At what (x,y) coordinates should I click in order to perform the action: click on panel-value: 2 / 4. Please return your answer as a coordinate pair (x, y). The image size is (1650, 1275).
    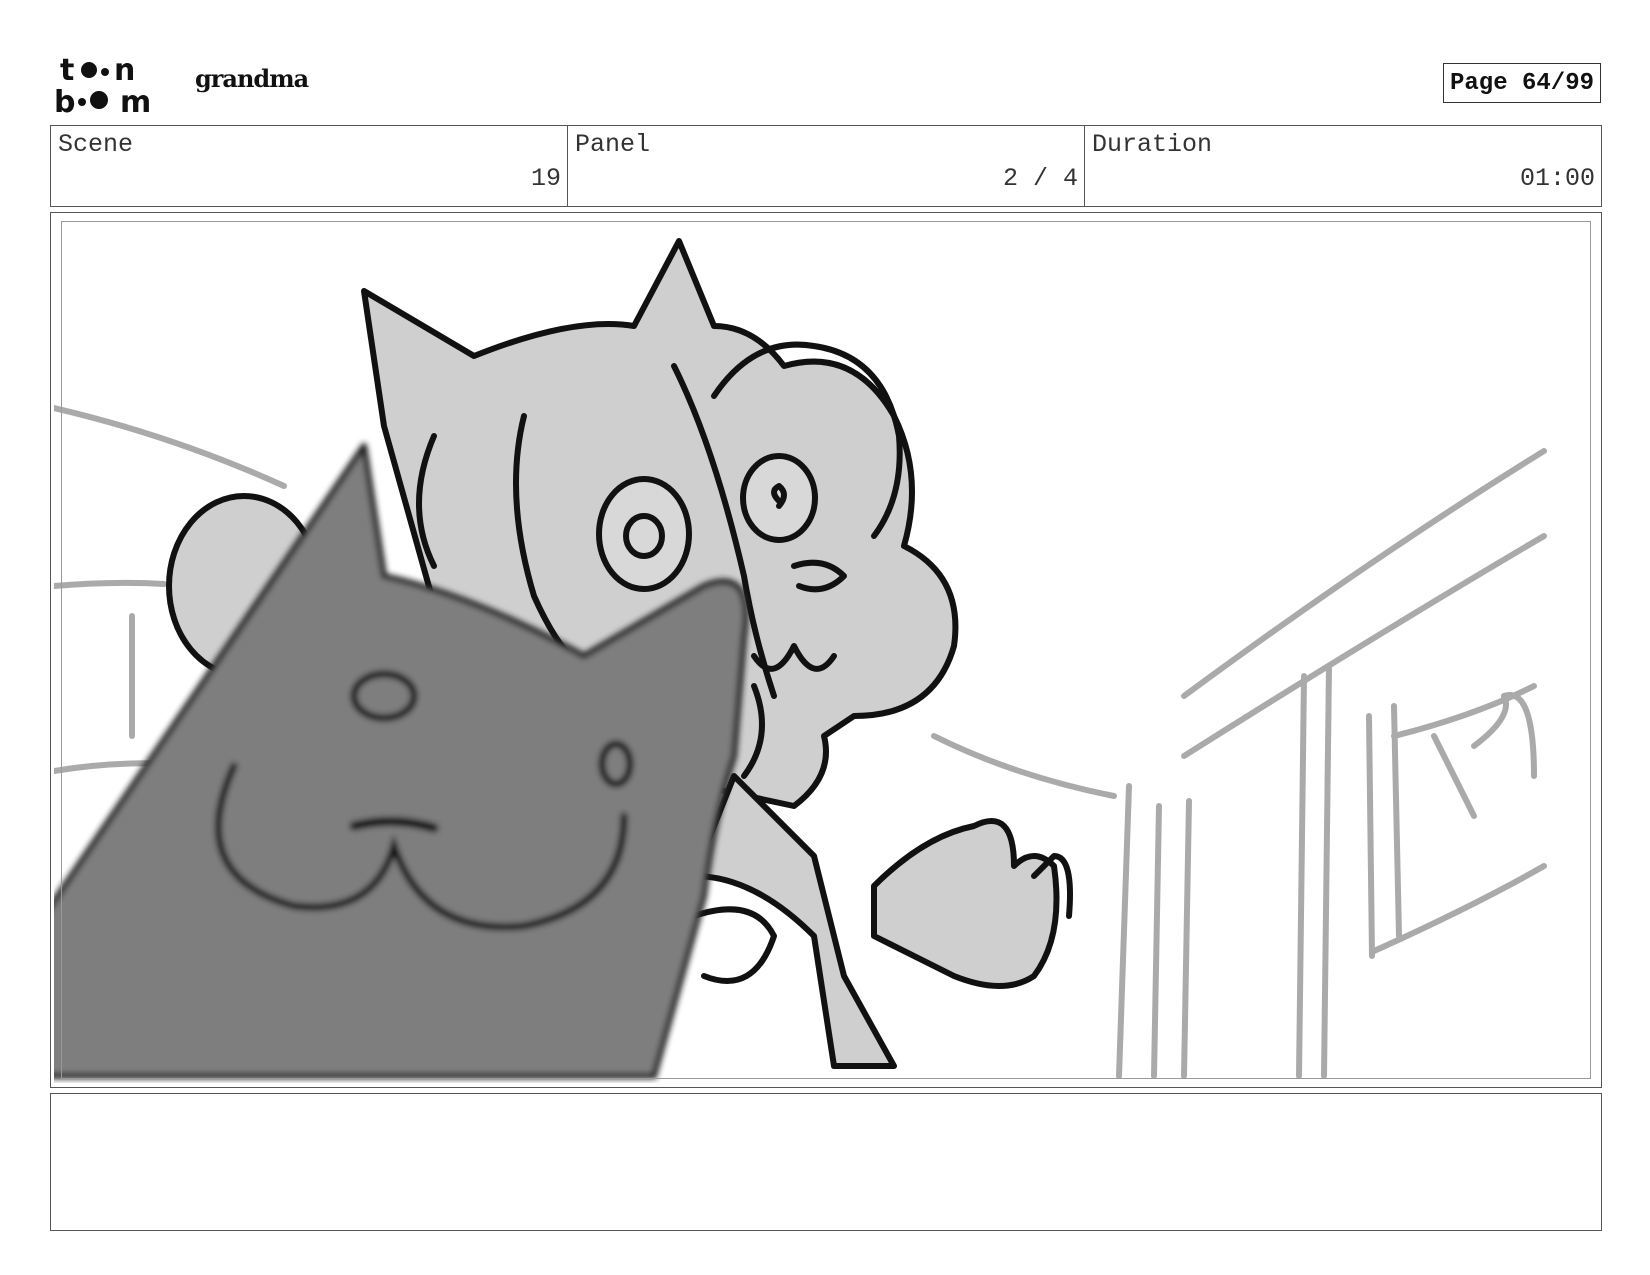
    Looking at the image, I should click on (1040, 178).